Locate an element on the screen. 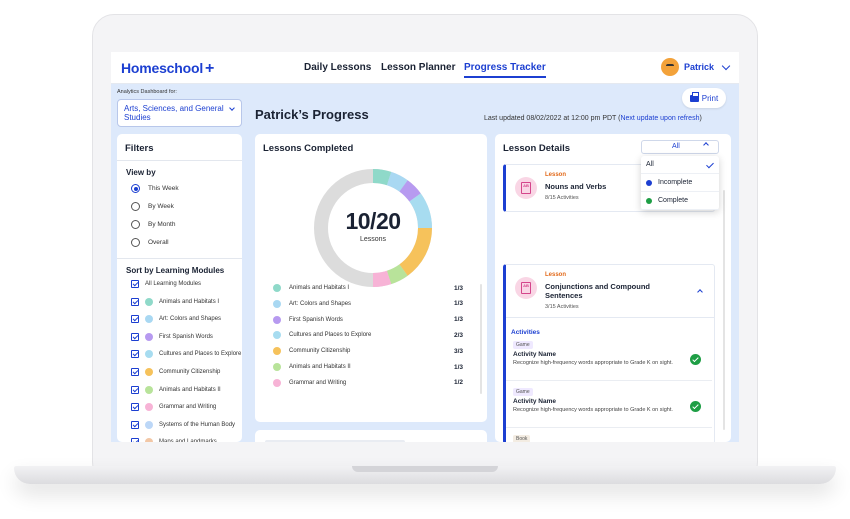 This screenshot has height=519, width=850. module-progress-value: 1/3 is located at coordinates (458, 367).